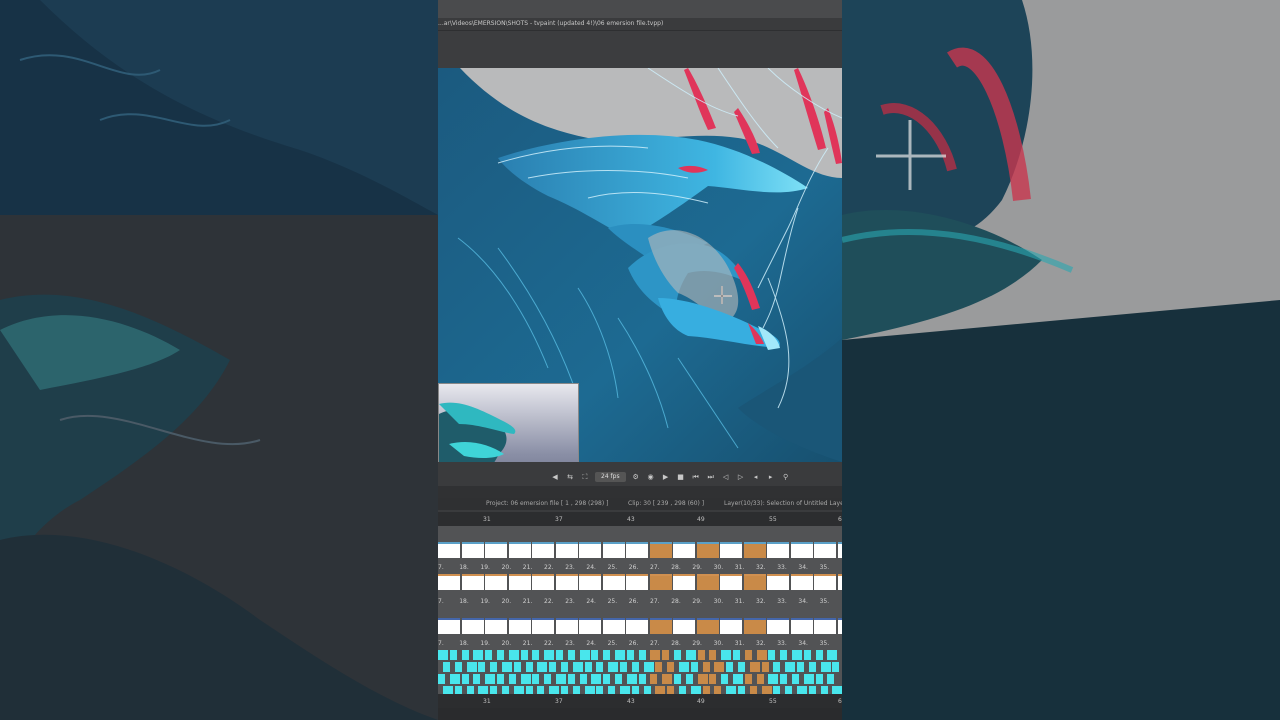 The width and height of the screenshot is (1280, 720). What do you see at coordinates (786, 477) in the screenshot?
I see `pin-icon: ⚲` at bounding box center [786, 477].